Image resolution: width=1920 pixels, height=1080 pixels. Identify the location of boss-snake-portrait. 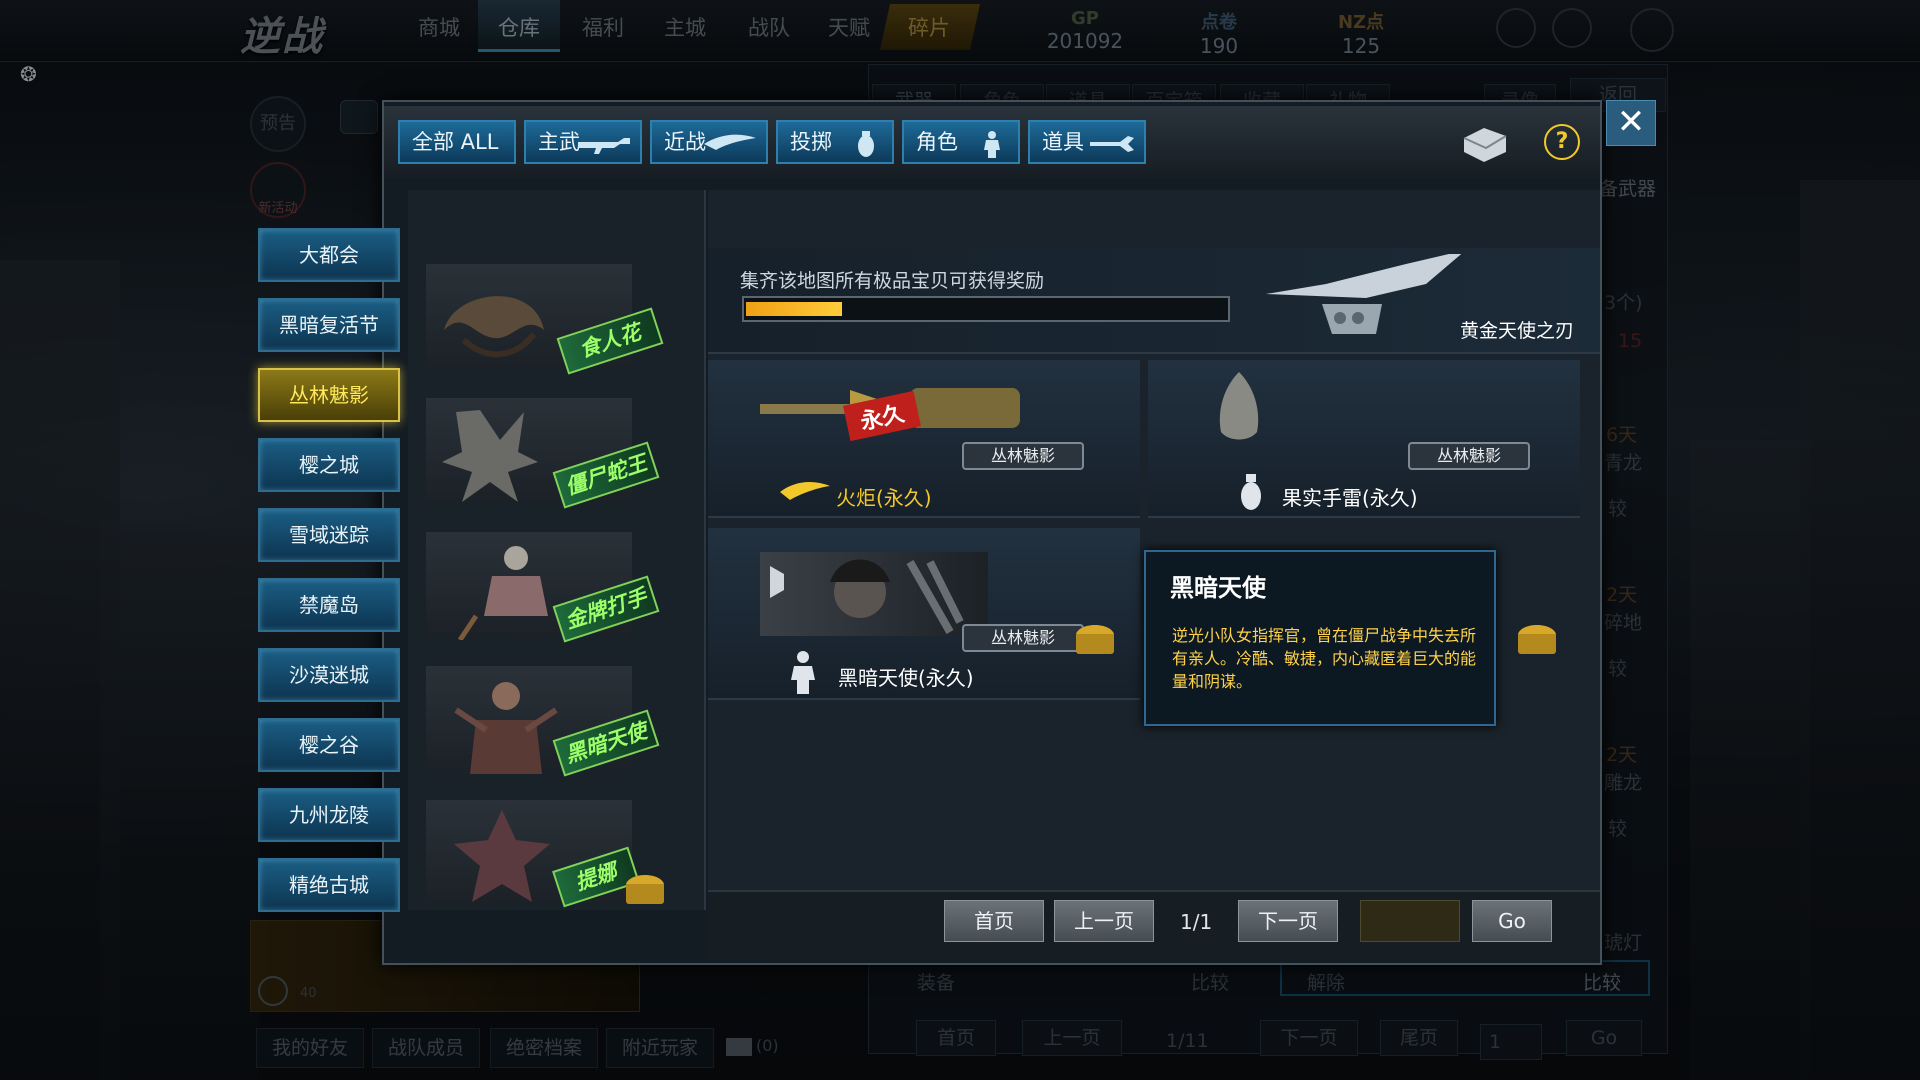
(490, 456).